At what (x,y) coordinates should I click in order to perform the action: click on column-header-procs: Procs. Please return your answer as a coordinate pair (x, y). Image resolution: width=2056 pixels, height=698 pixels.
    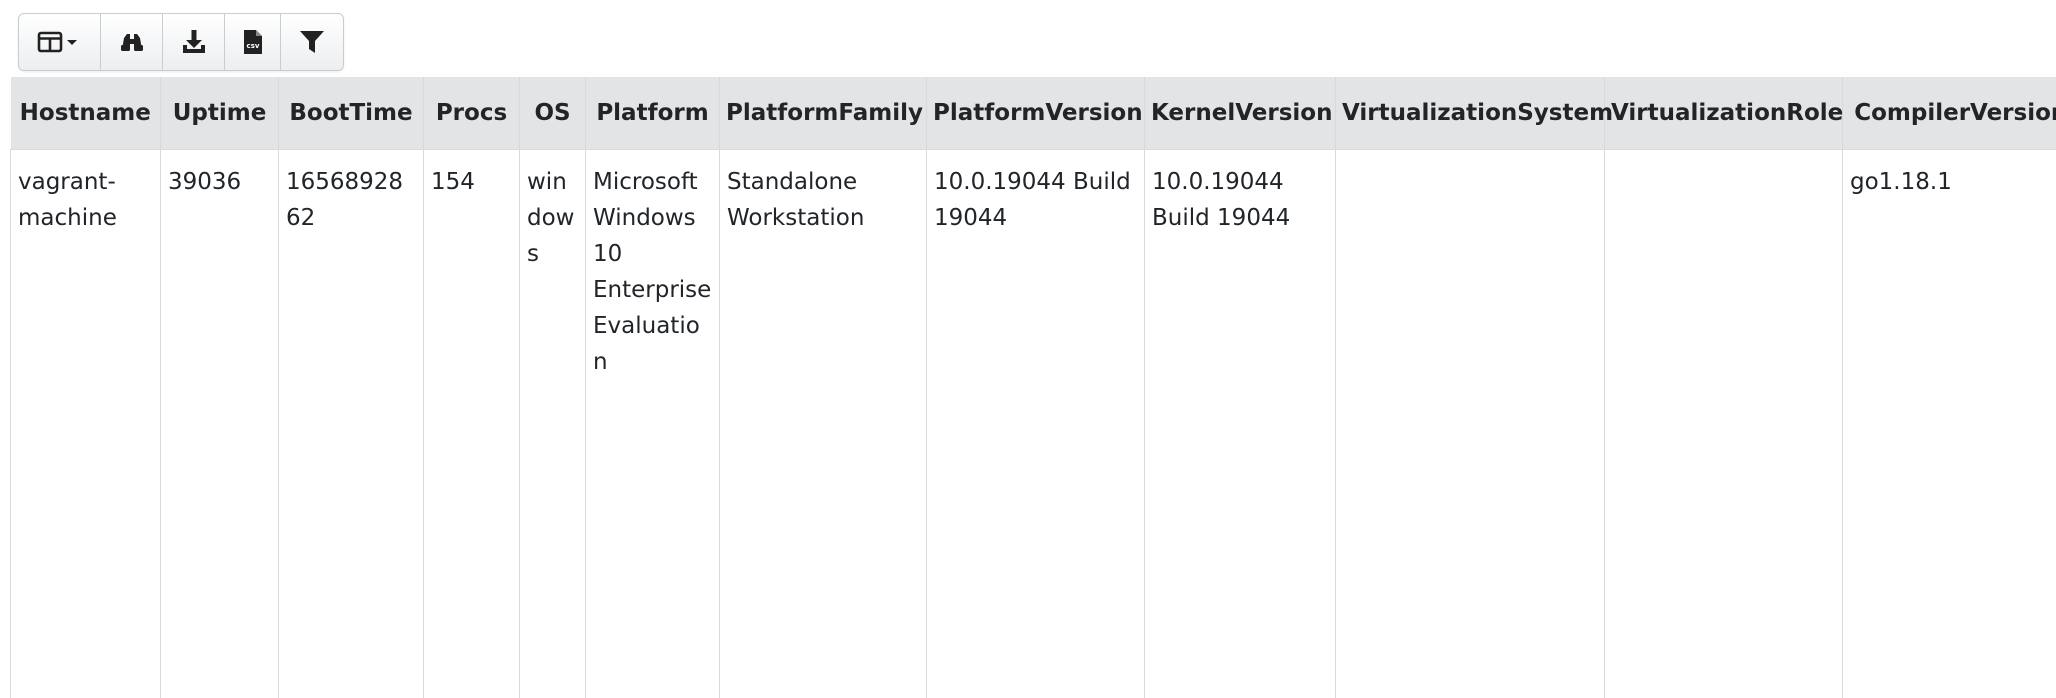
    Looking at the image, I should click on (471, 113).